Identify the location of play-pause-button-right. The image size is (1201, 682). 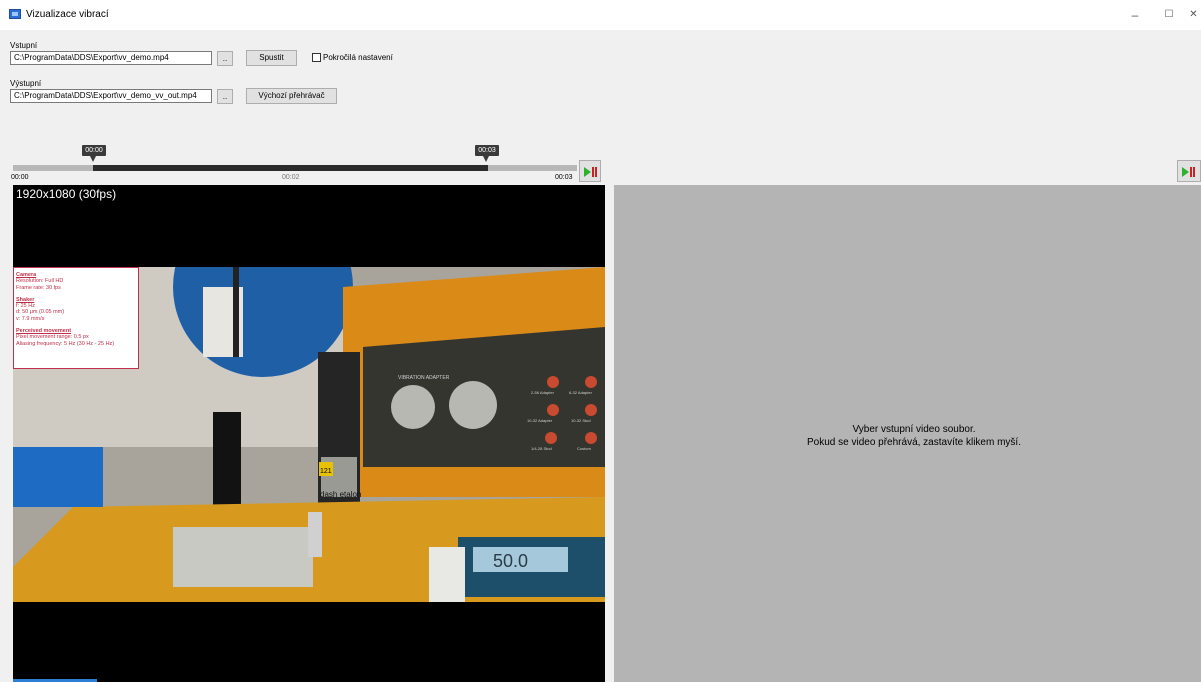
(1189, 171).